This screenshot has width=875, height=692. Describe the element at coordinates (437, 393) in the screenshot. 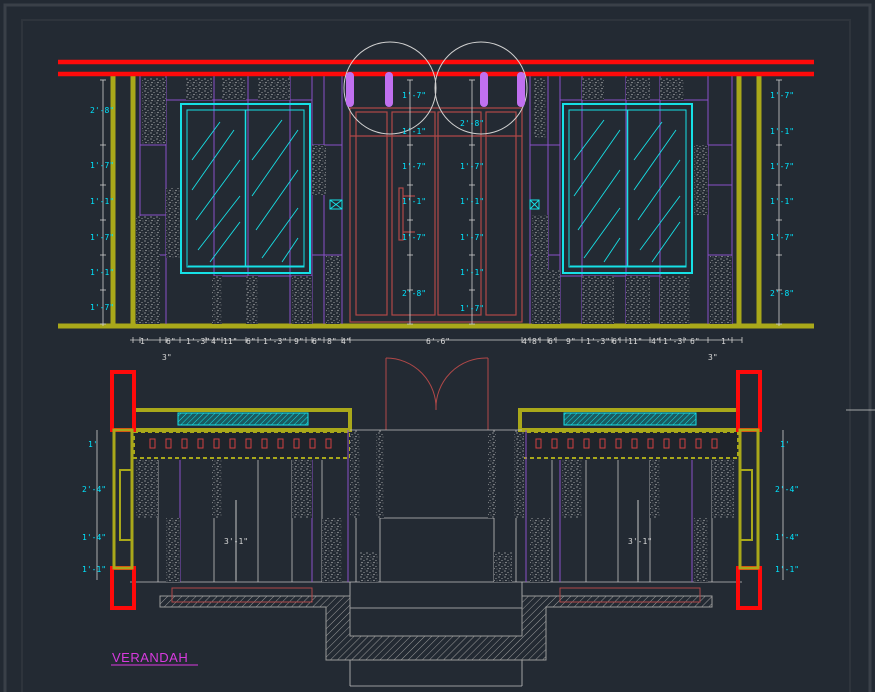

I see `door-swing-arcs` at that location.